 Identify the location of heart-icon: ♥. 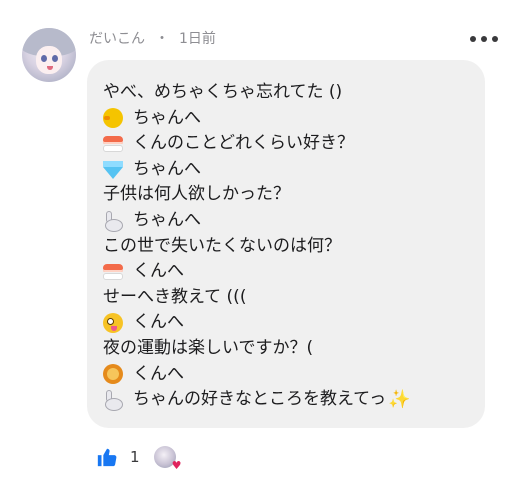
(176, 465).